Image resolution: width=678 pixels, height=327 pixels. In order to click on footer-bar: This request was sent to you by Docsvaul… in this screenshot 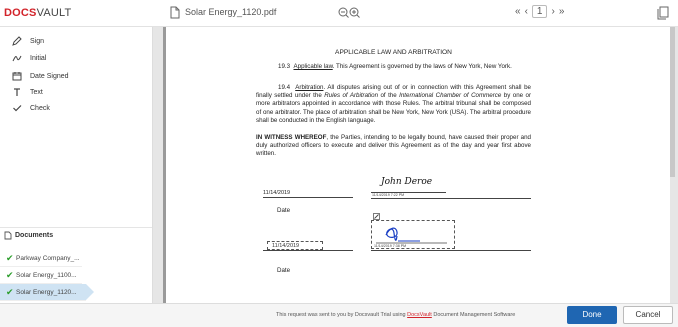, I will do `click(339, 315)`.